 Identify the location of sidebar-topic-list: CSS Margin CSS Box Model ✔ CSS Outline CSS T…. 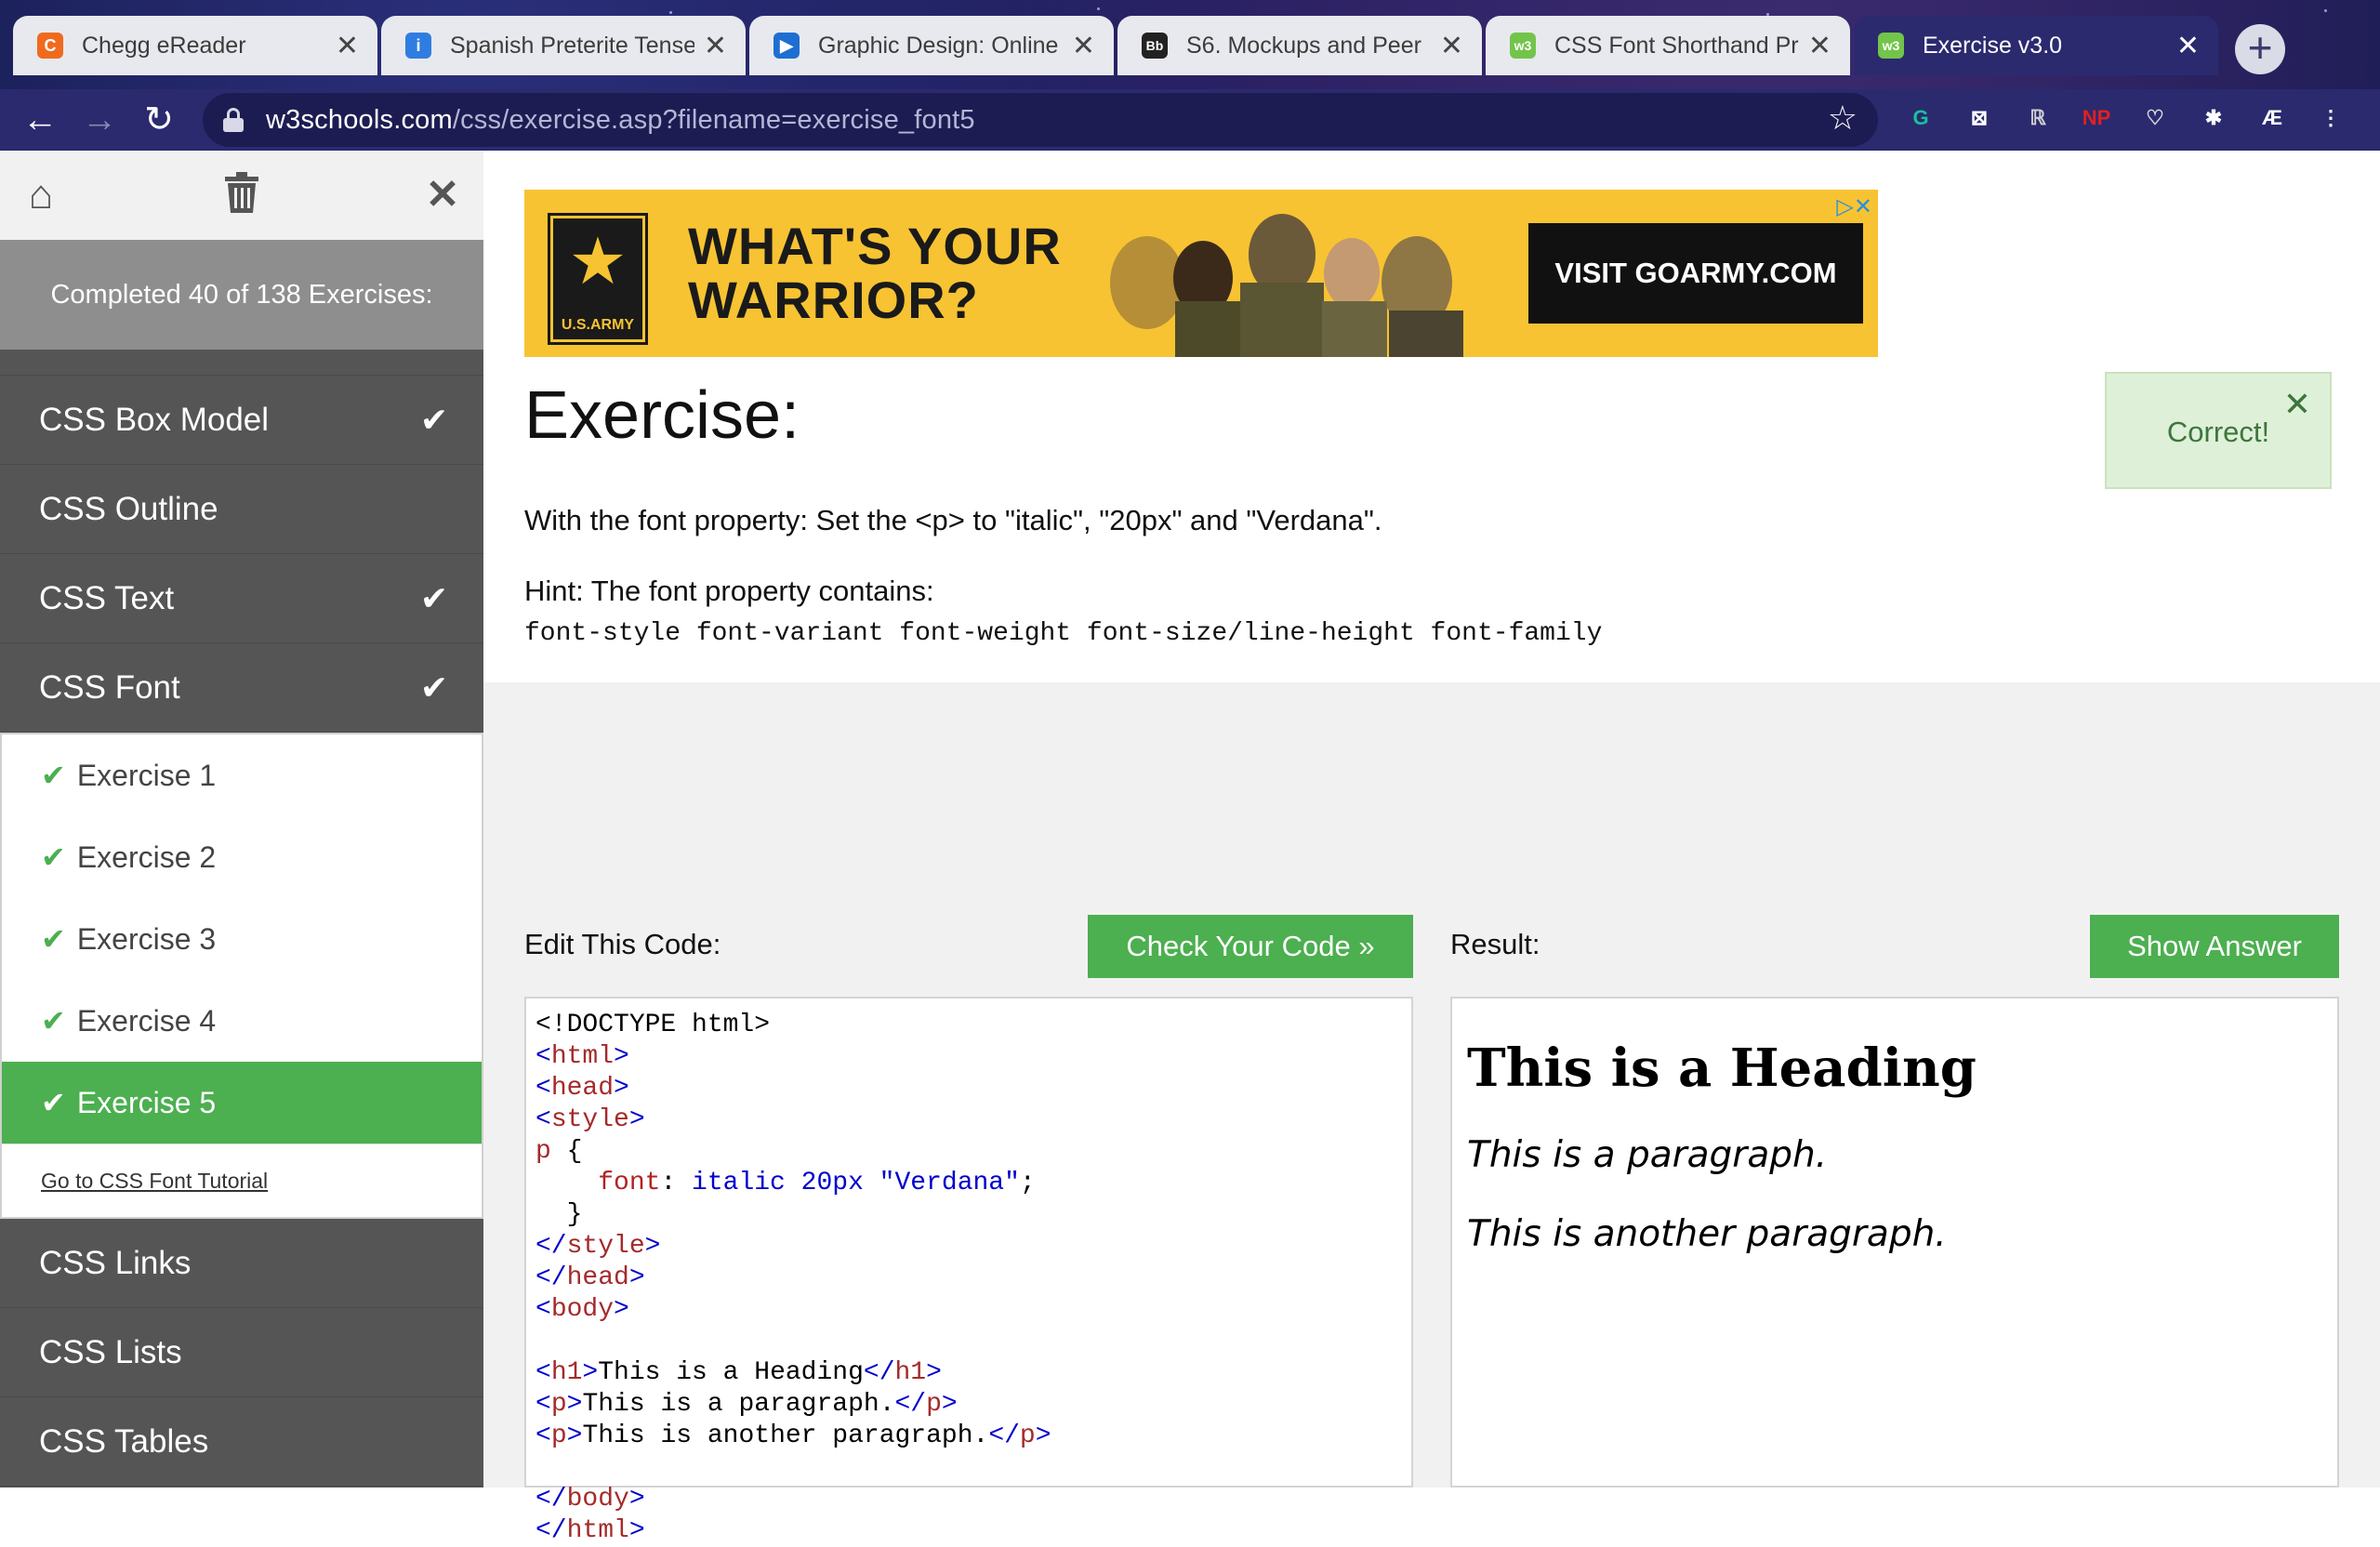
(241, 918).